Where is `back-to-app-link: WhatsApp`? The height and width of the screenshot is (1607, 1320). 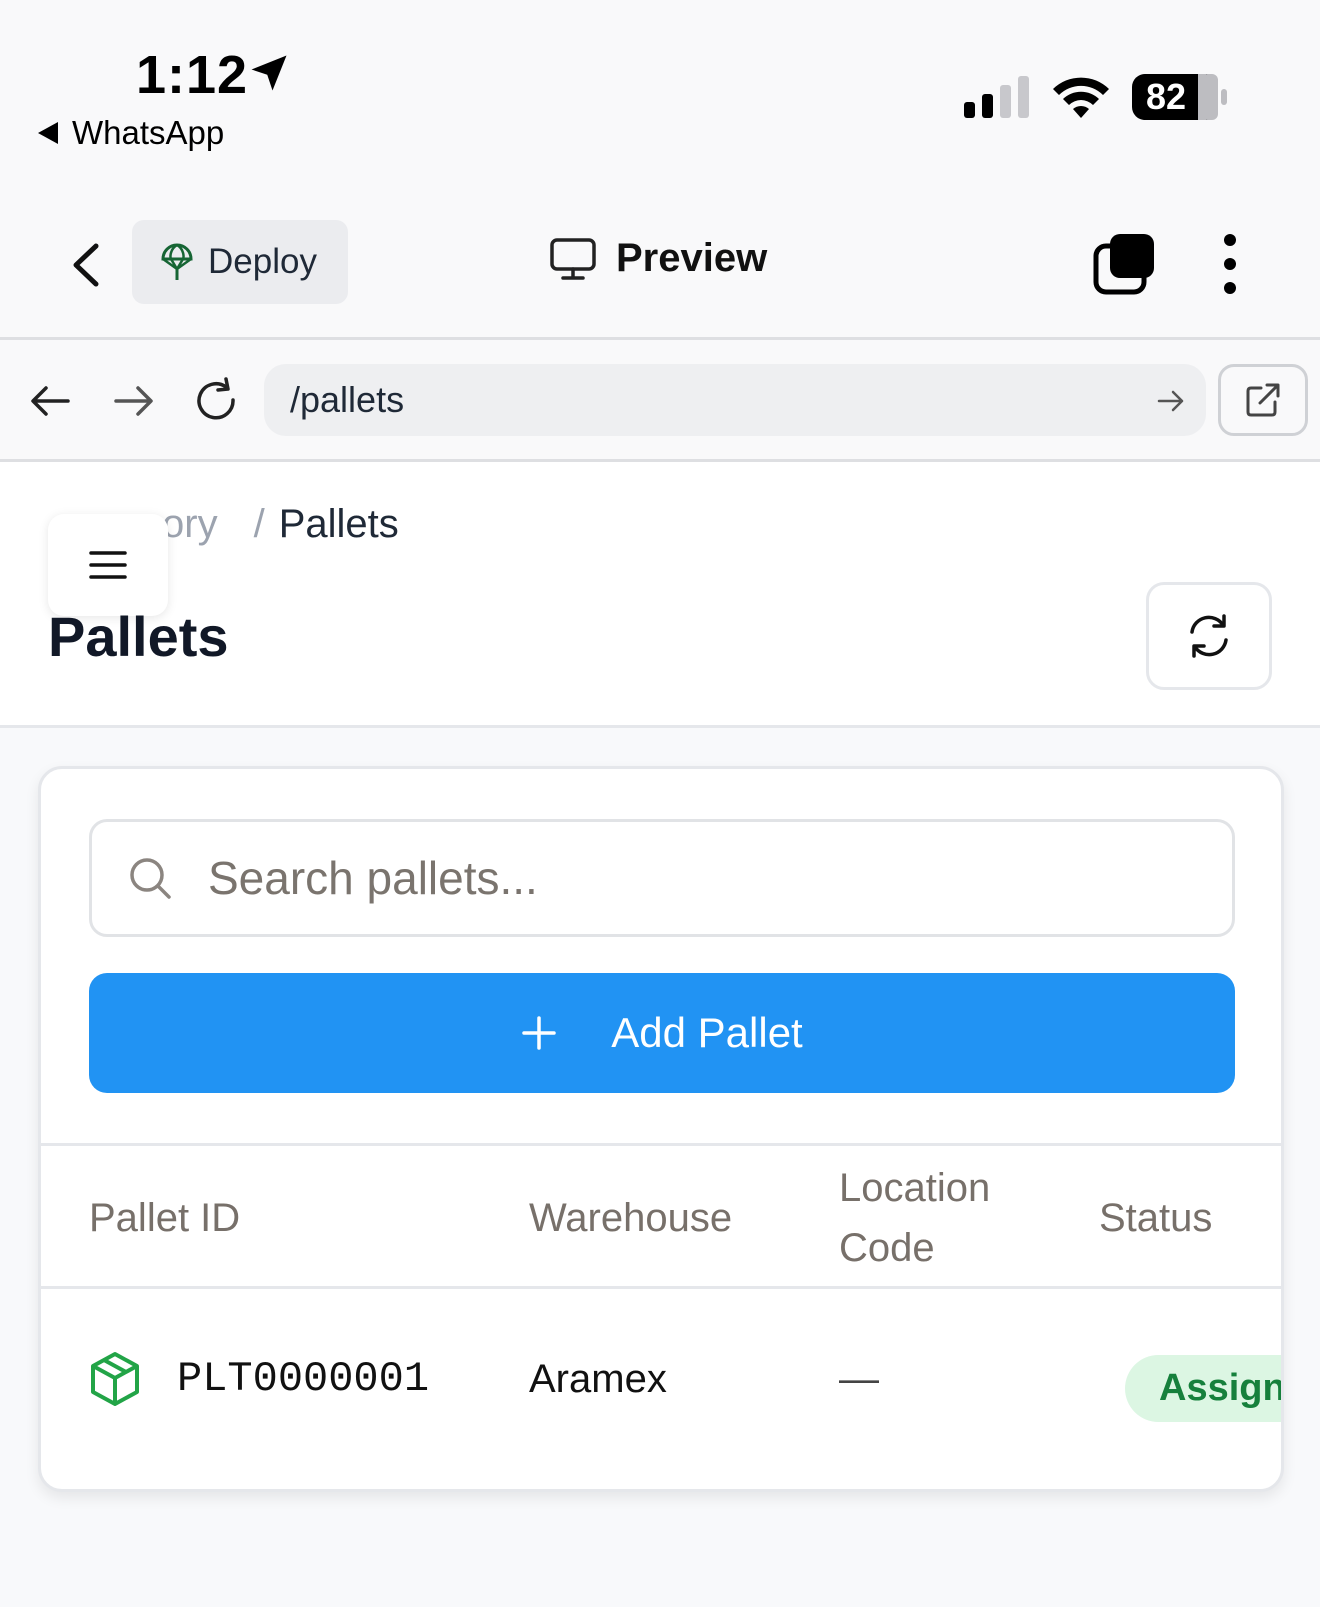 back-to-app-link: WhatsApp is located at coordinates (131, 133).